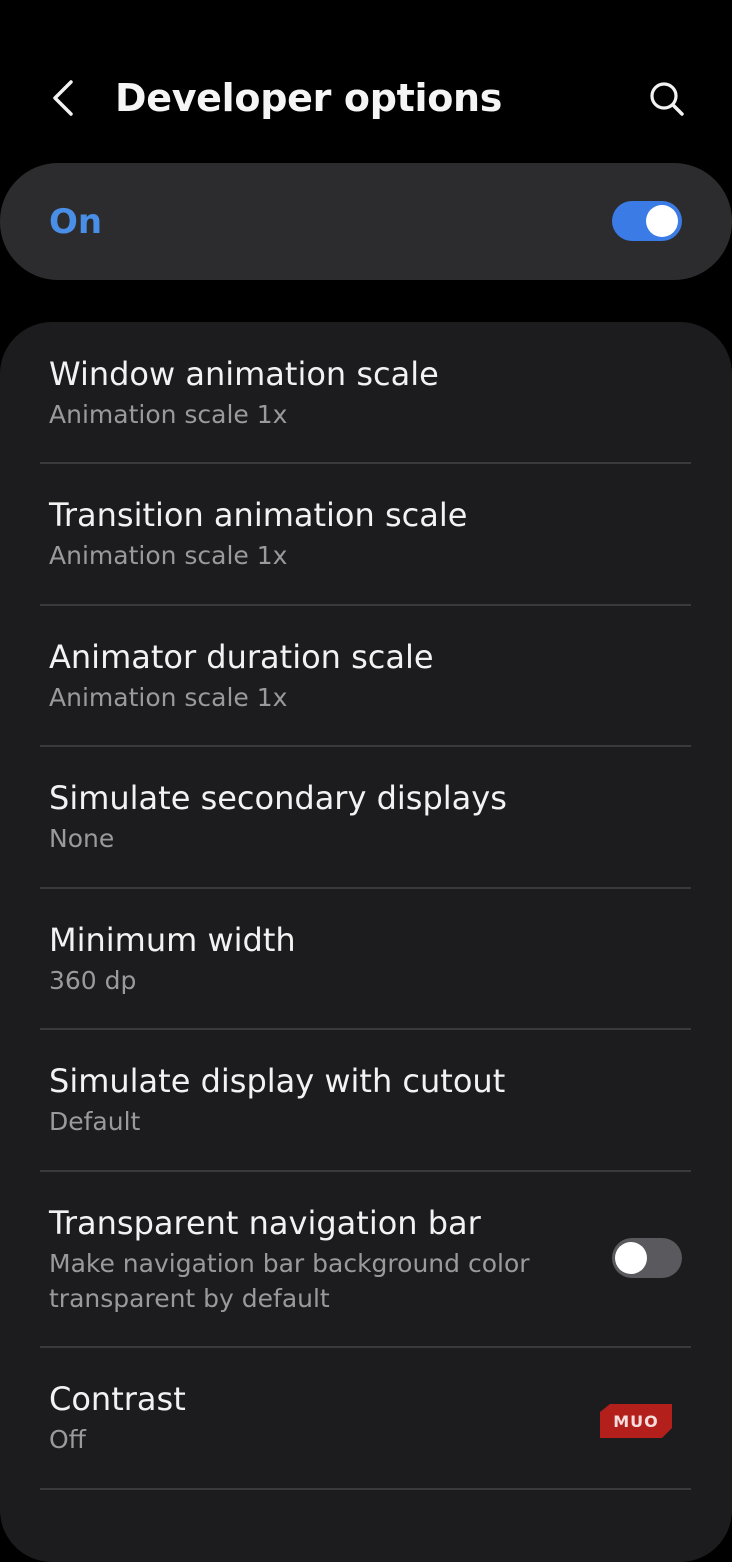  I want to click on item-title: Simulate secondary displays, so click(278, 798).